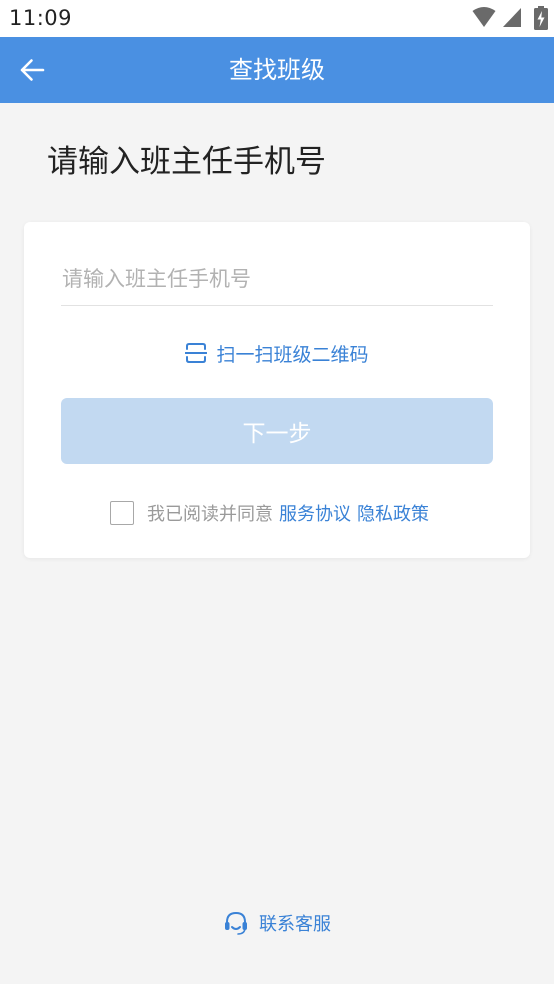 The height and width of the screenshot is (984, 554). Describe the element at coordinates (541, 18) in the screenshot. I see `battery-charging-icon` at that location.